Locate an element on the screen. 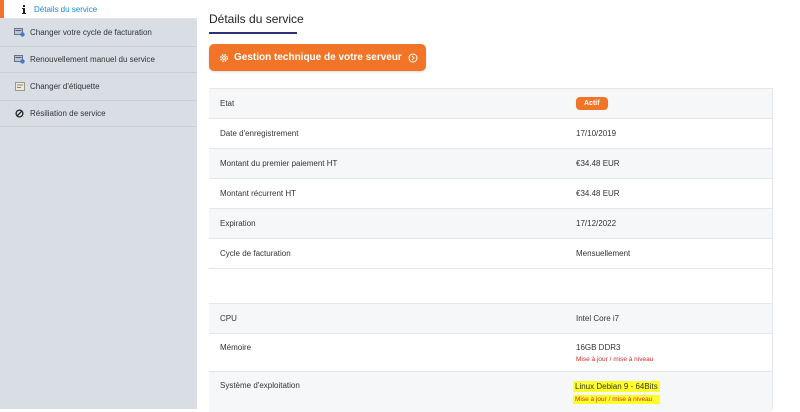  row-label: Date d'enregistrement is located at coordinates (392, 133).